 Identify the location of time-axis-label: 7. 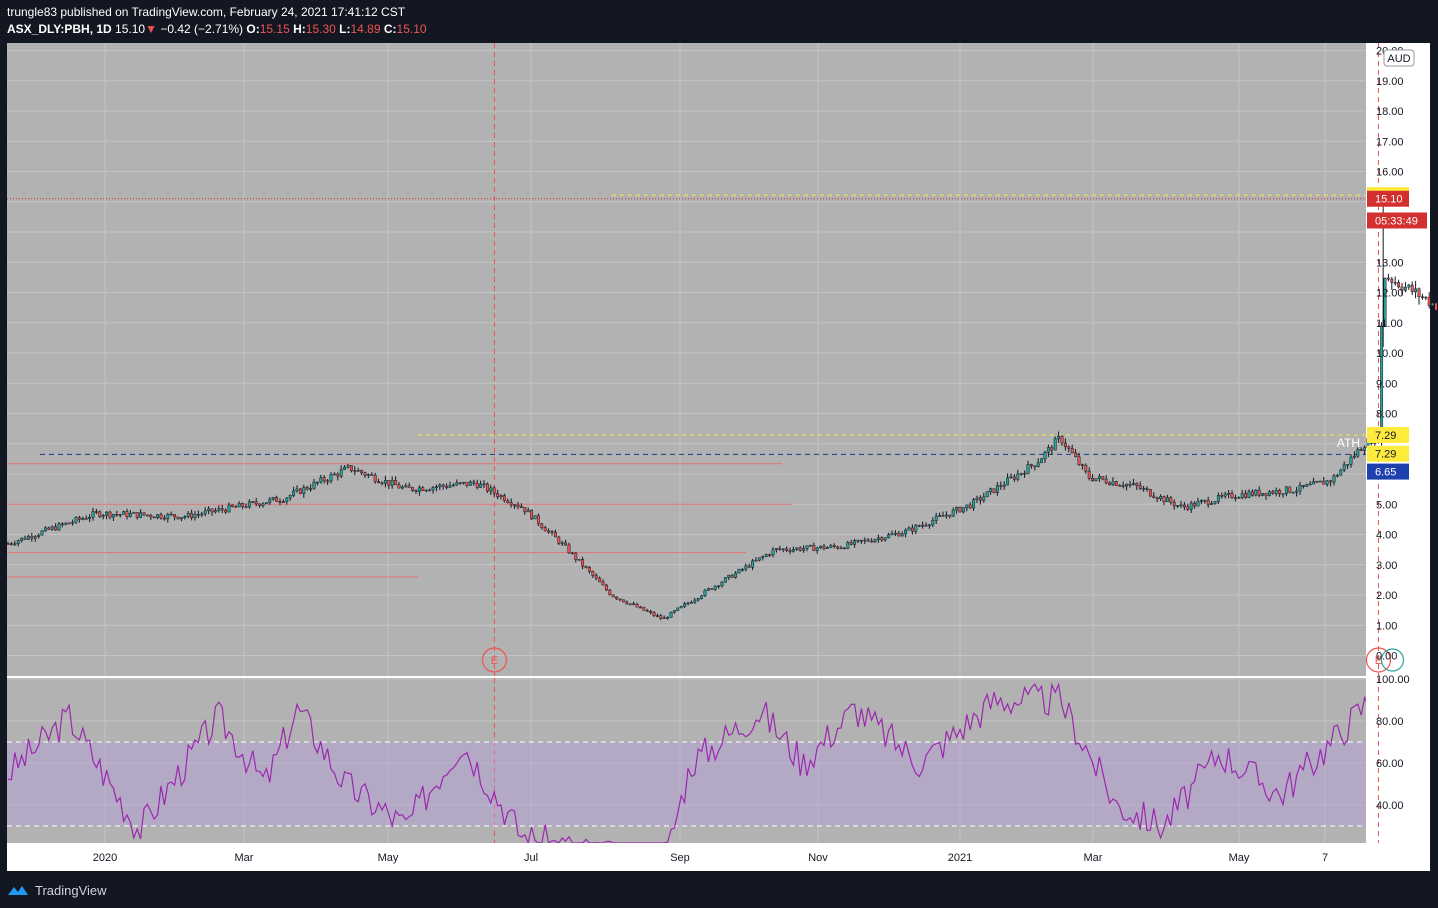
(1325, 858).